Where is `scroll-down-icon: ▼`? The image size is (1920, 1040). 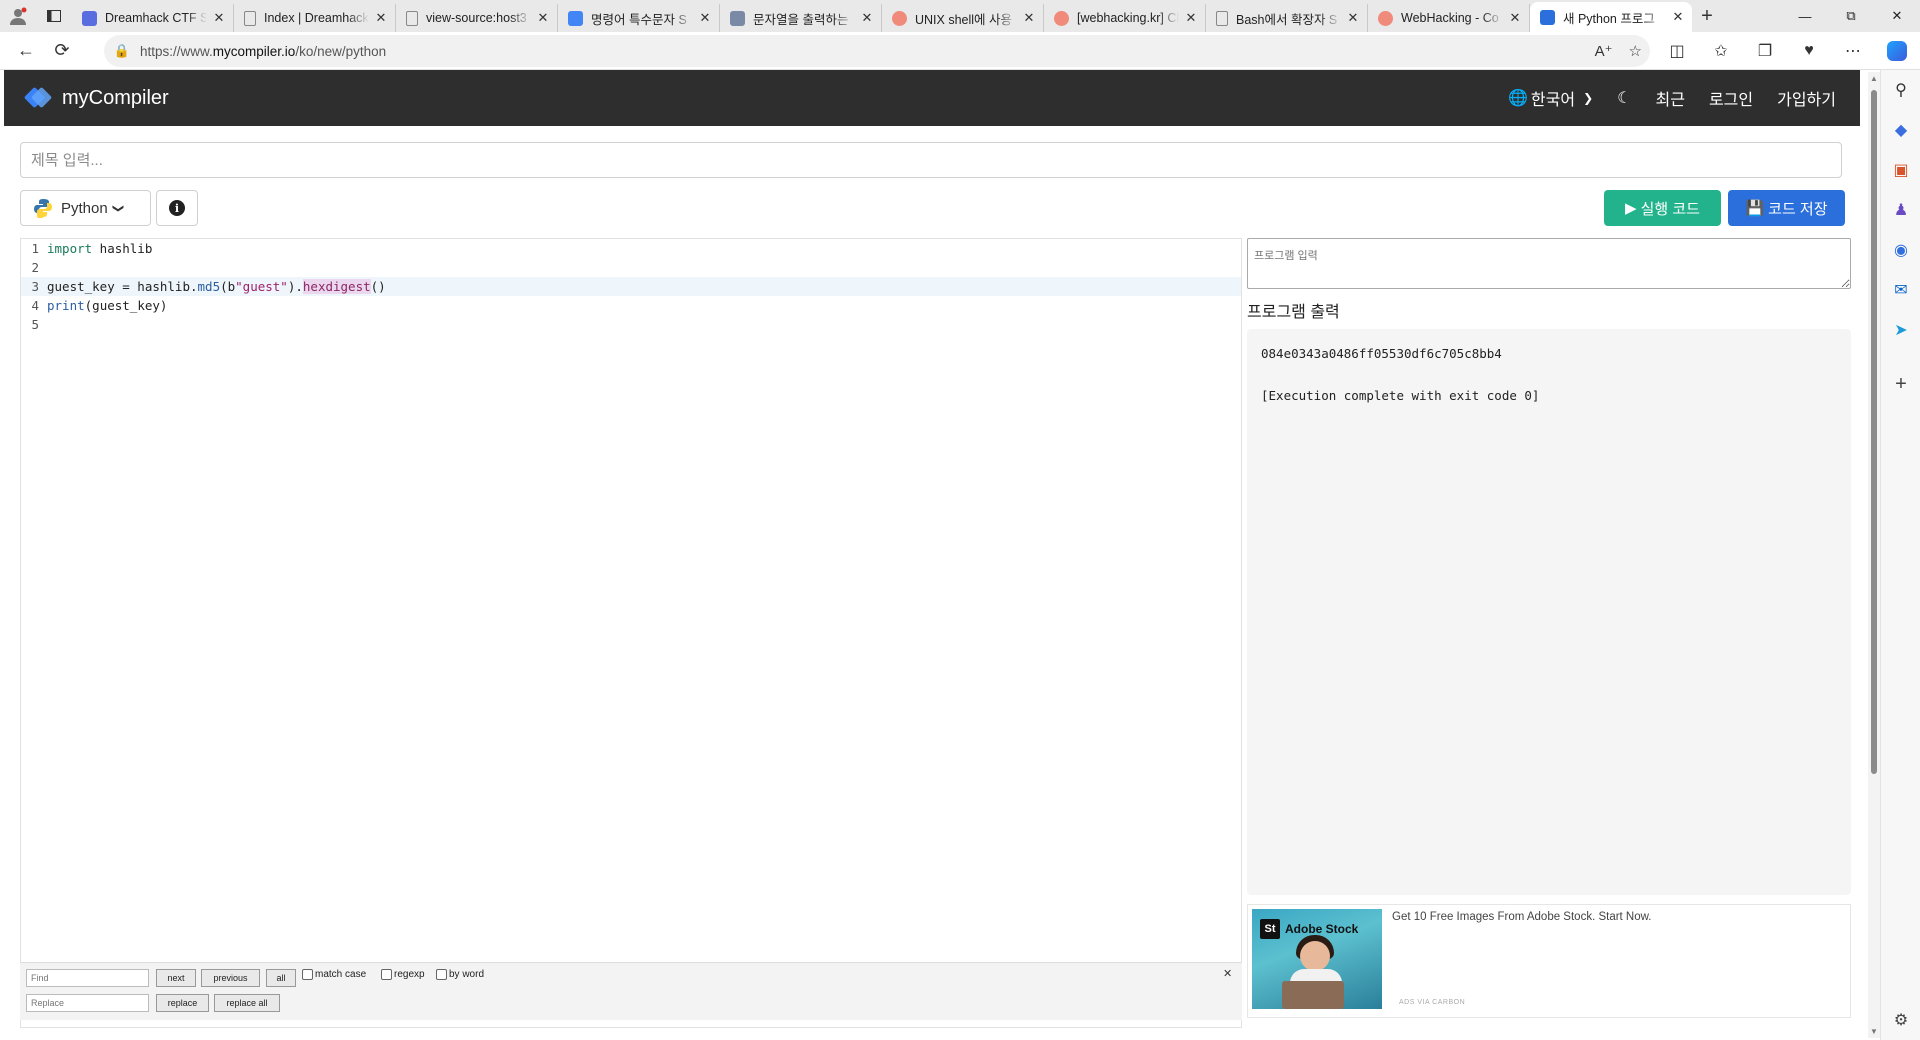
scroll-down-icon: ▼ is located at coordinates (1874, 1031).